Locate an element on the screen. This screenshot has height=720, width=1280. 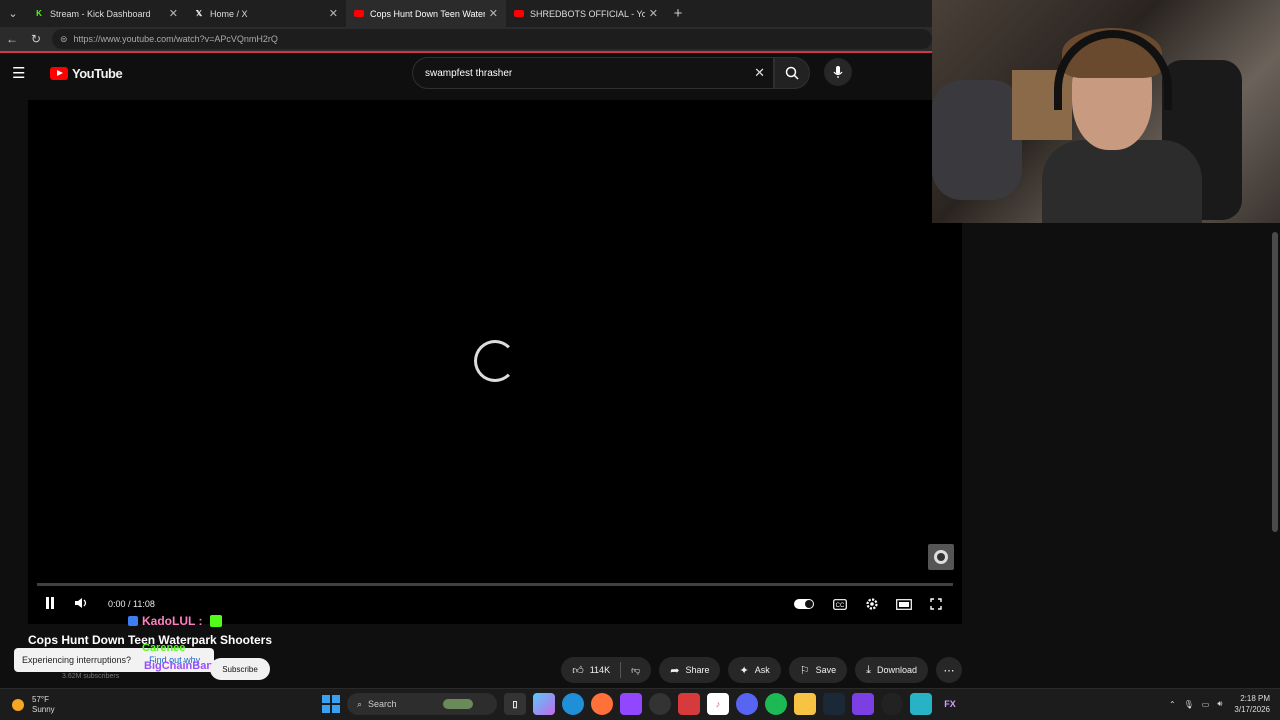
search-highlight-image is located at coordinates (457, 704).